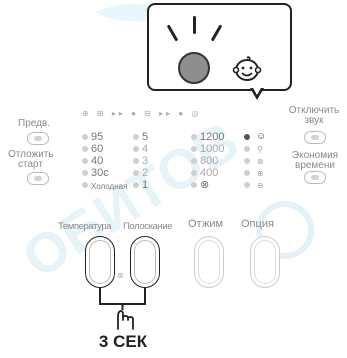 This screenshot has height=358, width=347. Describe the element at coordinates (260, 173) in the screenshot. I see `option-icon: ⊕` at that location.